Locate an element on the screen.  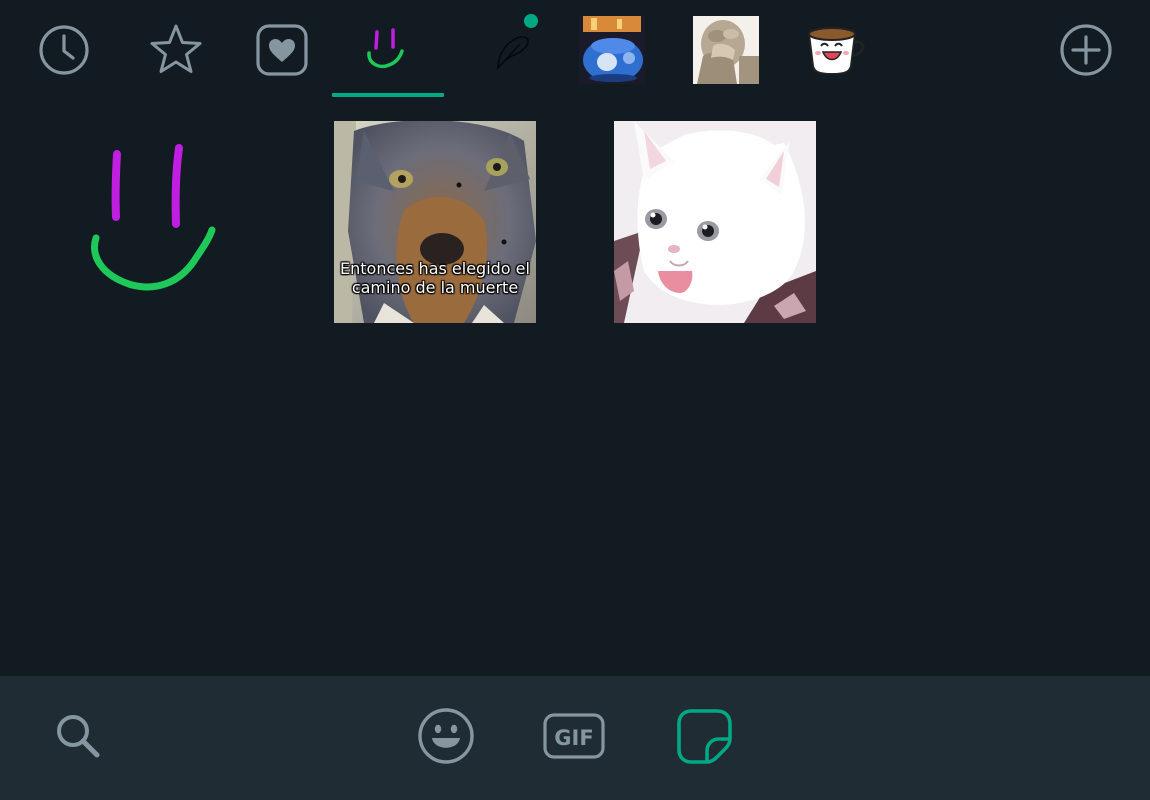
teapot-pack-icon is located at coordinates (612, 50).